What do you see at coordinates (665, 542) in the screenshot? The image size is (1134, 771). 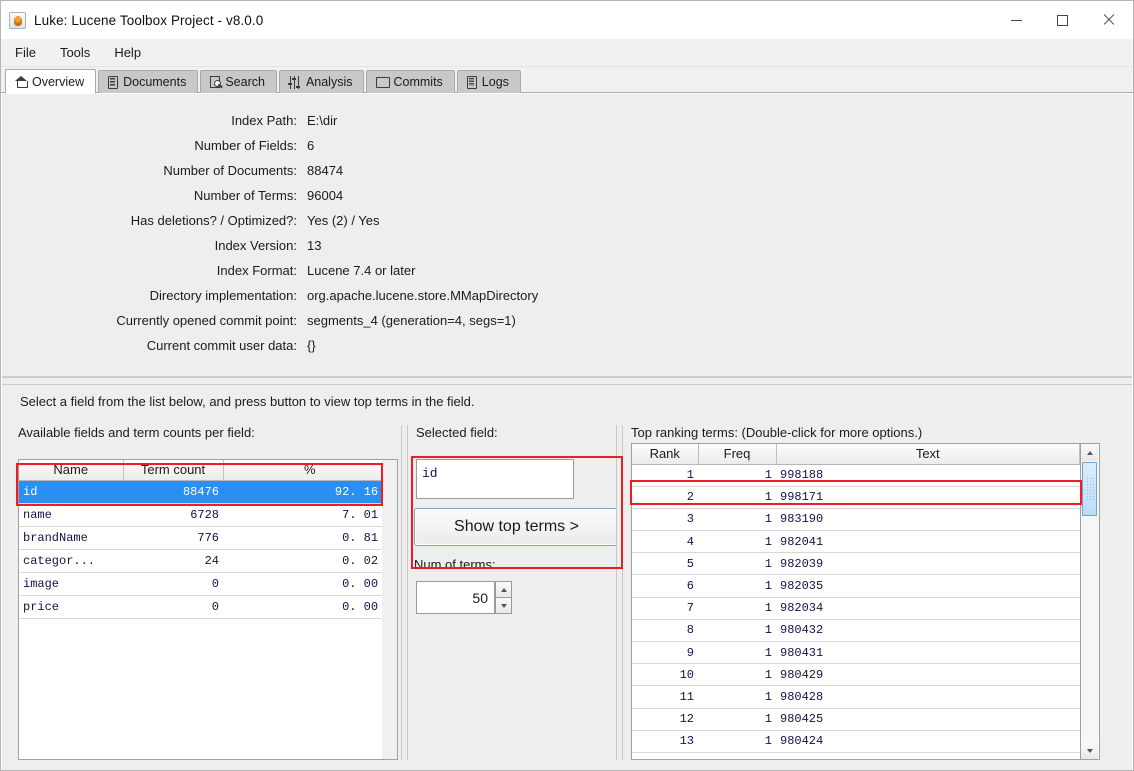 I see `term-rank: 4` at bounding box center [665, 542].